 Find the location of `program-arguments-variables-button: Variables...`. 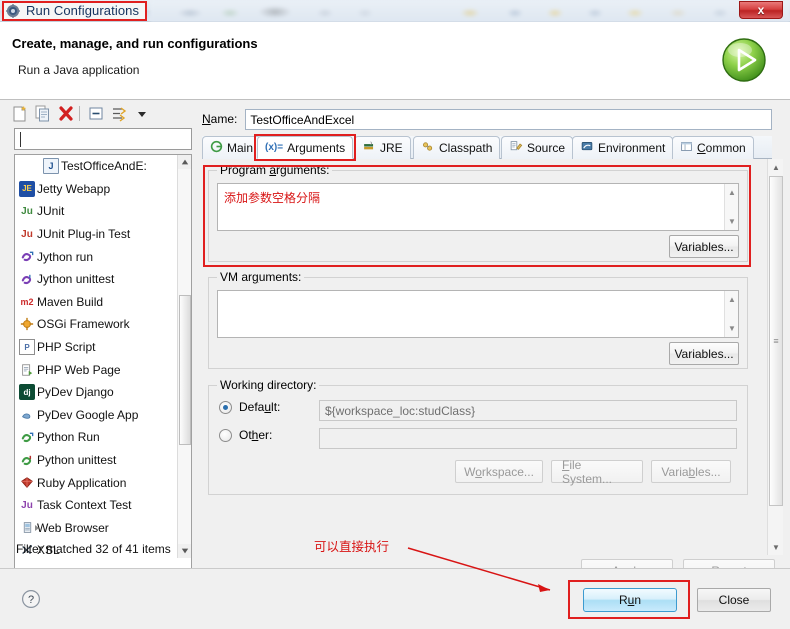

program-arguments-variables-button: Variables... is located at coordinates (704, 246).